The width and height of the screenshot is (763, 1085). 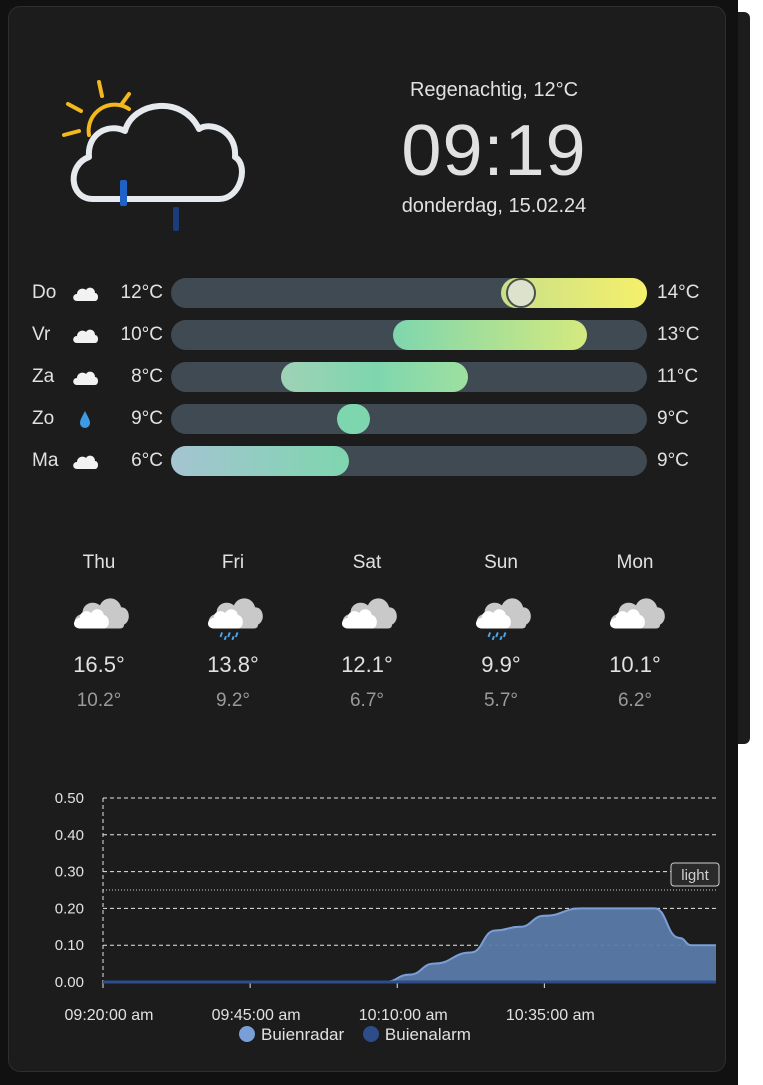 What do you see at coordinates (367, 632) in the screenshot?
I see `forecast-day-sat: Sat 12.1° 6.7°` at bounding box center [367, 632].